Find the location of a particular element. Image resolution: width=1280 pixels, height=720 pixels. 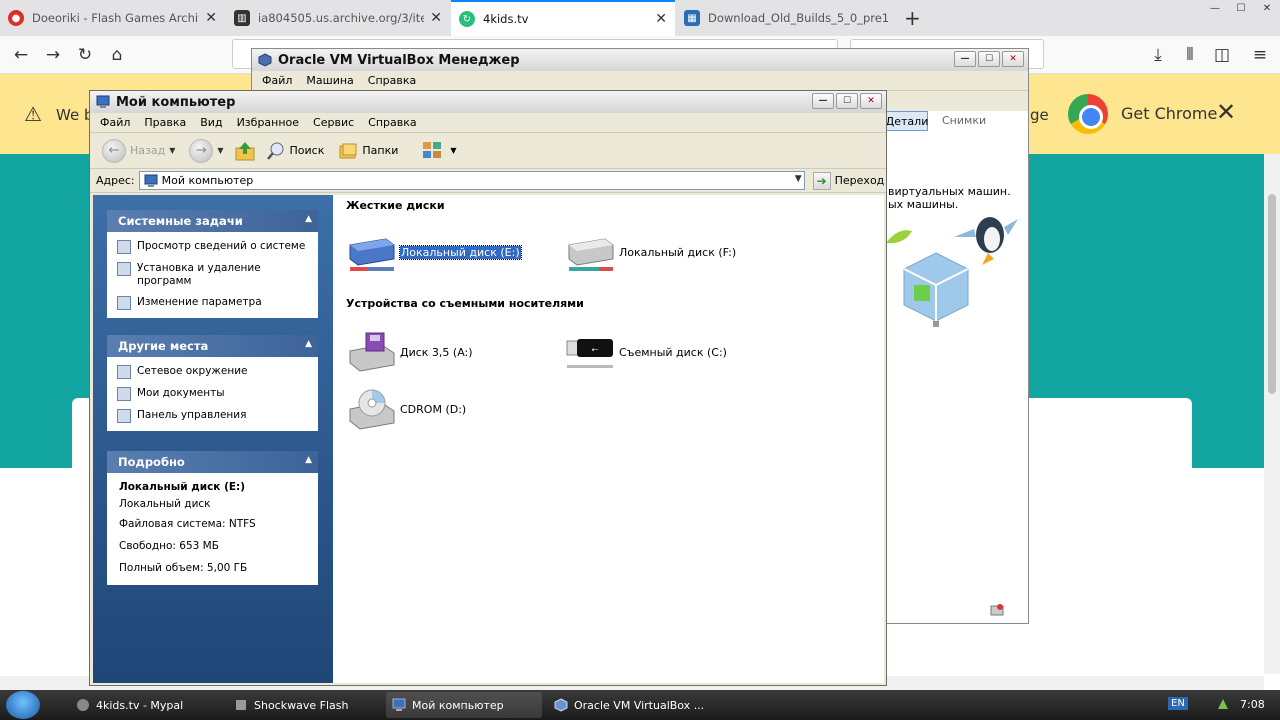

menu-item-machine: Машина is located at coordinates (329, 80).